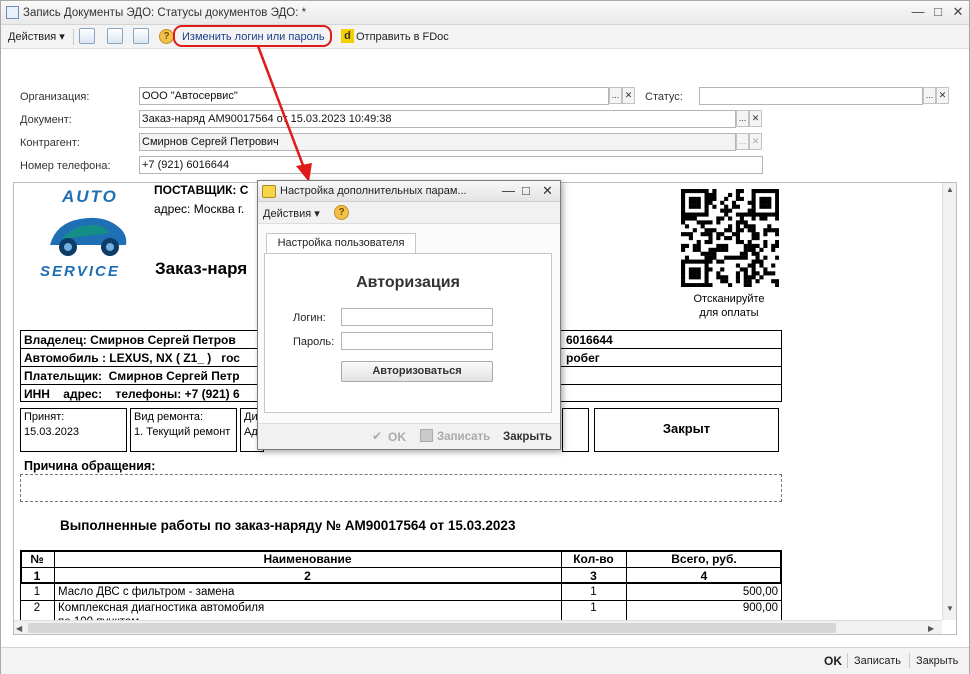  Describe the element at coordinates (166, 36) in the screenshot. I see `help-icon: ?` at that location.